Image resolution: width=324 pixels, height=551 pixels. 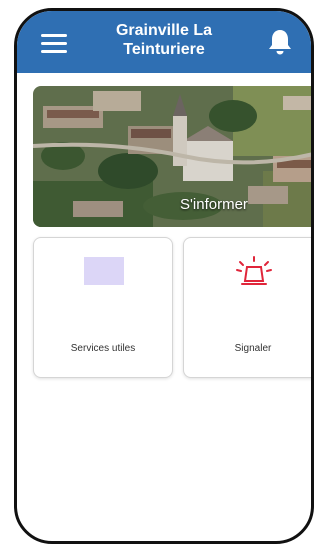 What do you see at coordinates (254, 270) in the screenshot?
I see `siren-alarm-icon` at bounding box center [254, 270].